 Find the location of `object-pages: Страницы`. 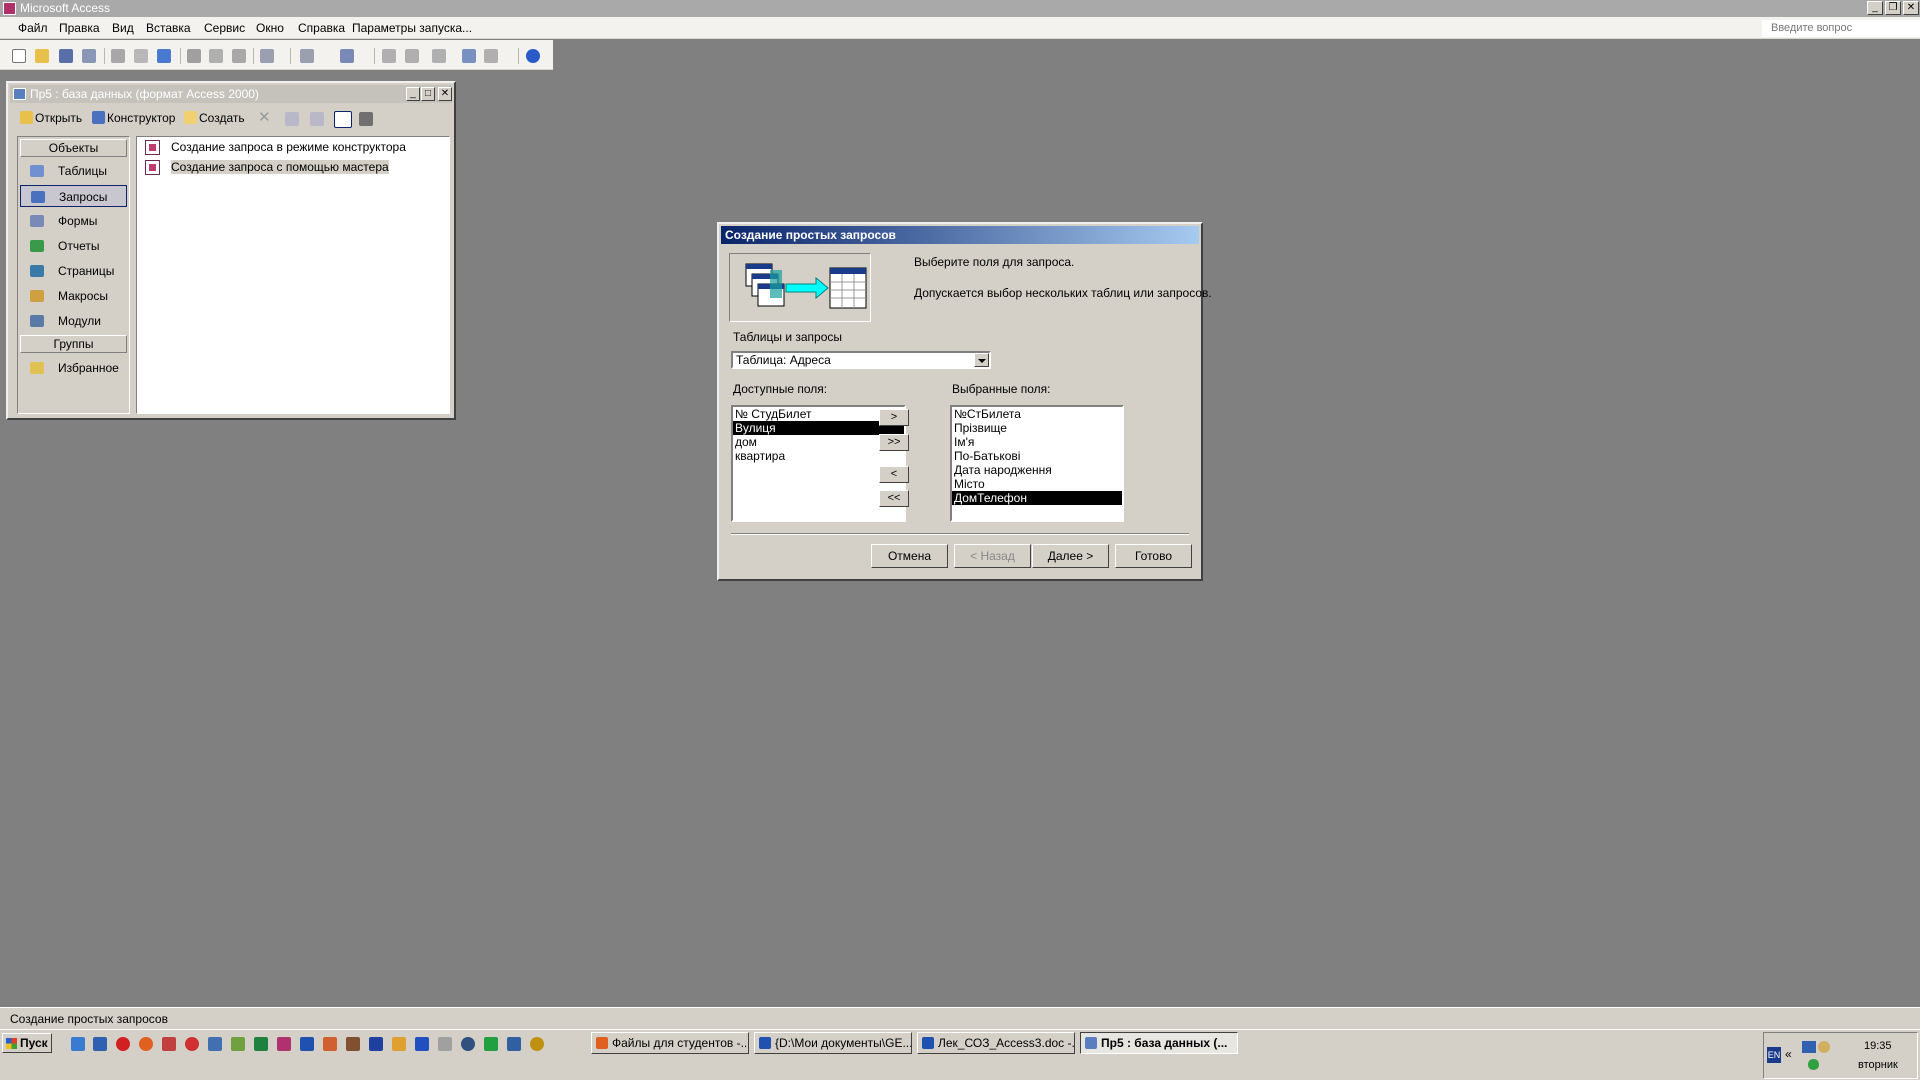

object-pages: Страницы is located at coordinates (73, 271).